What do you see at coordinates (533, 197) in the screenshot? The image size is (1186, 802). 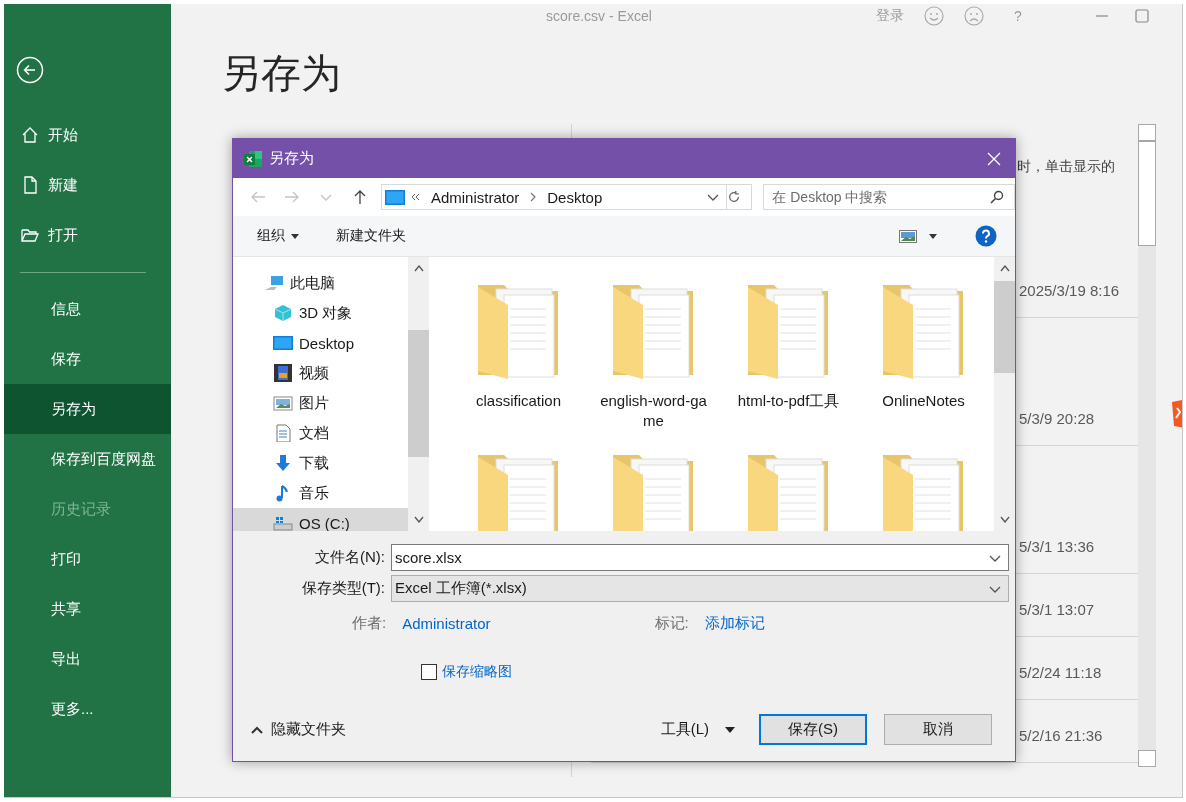 I see `separator-icon` at bounding box center [533, 197].